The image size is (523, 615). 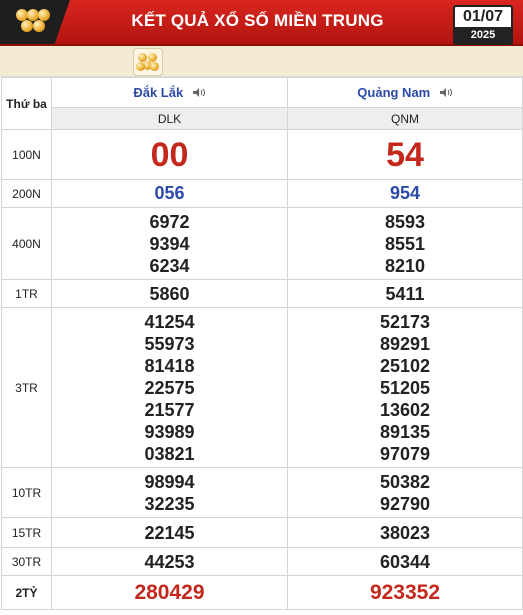 I want to click on province-name: Đắk Lắk, so click(x=158, y=92).